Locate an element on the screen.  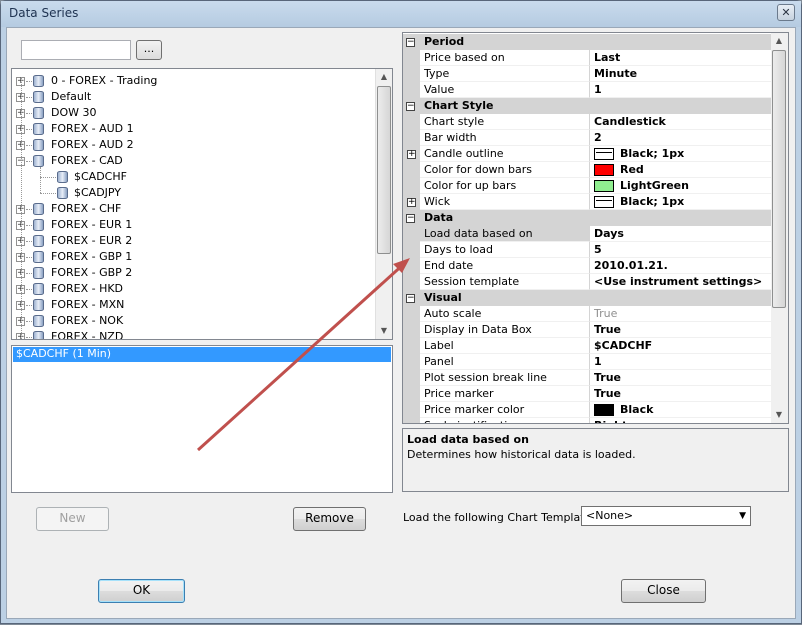
tree-item: − FOREX - CAD is located at coordinates (194, 161).